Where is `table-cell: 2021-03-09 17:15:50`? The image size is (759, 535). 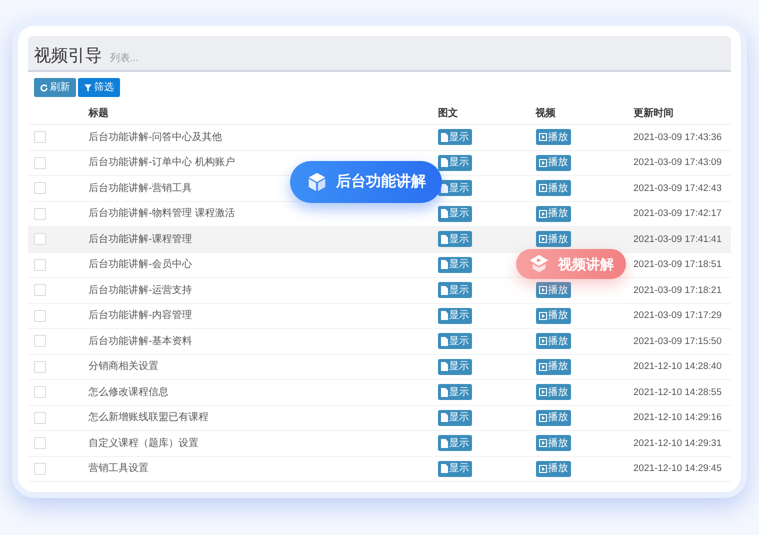
table-cell: 2021-03-09 17:15:50 is located at coordinates (677, 341).